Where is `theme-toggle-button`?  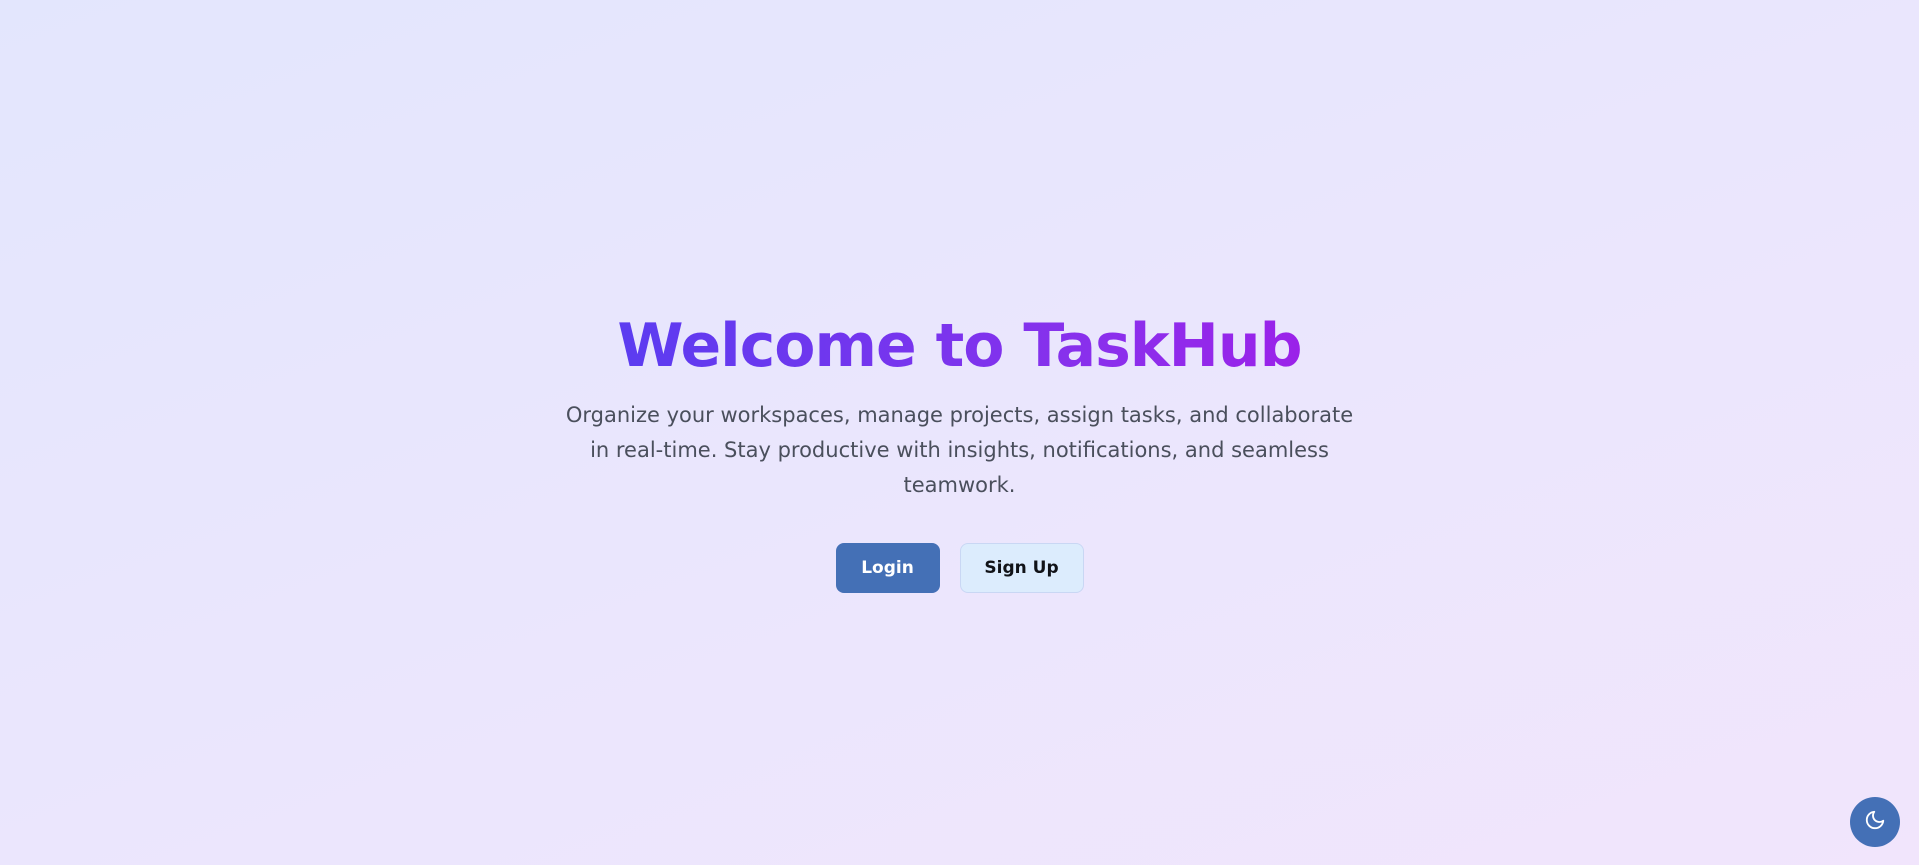 theme-toggle-button is located at coordinates (1875, 822).